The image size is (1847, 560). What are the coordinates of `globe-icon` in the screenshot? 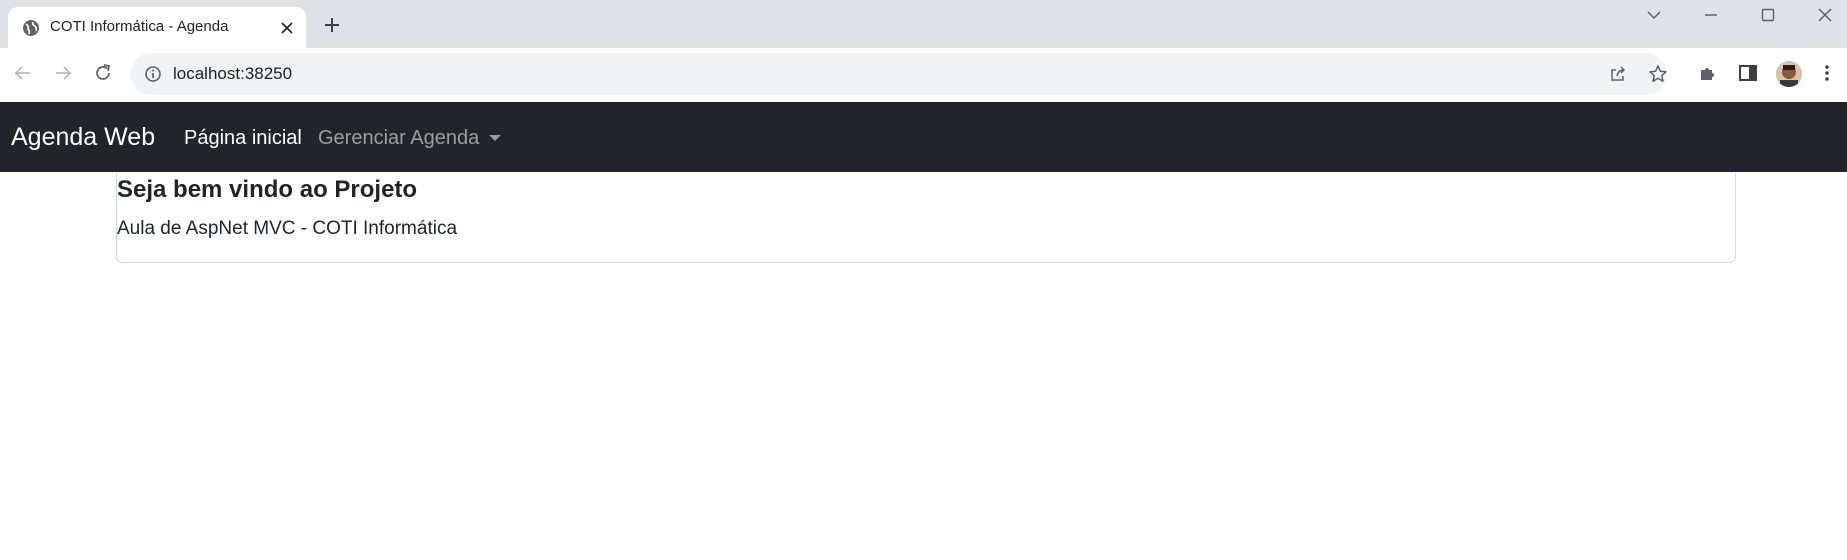 It's located at (31, 28).